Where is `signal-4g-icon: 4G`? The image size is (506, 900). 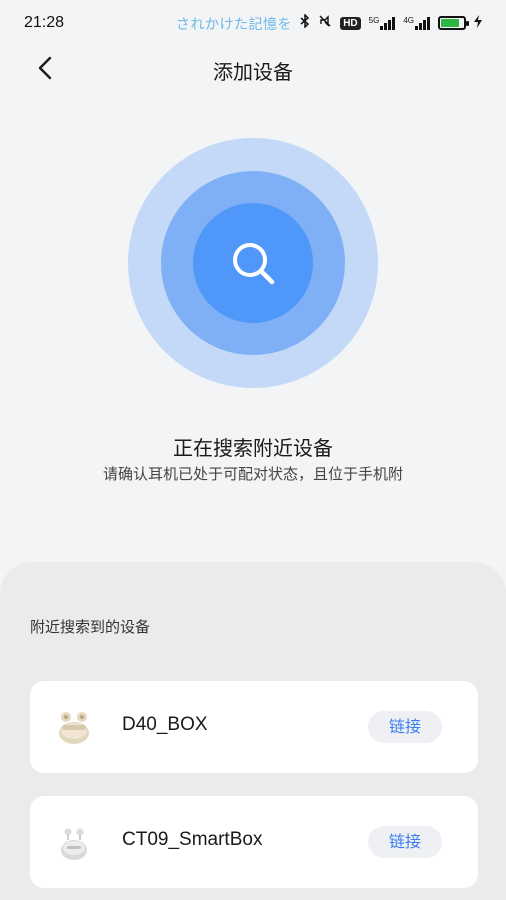
signal-4g-icon: 4G is located at coordinates (416, 22).